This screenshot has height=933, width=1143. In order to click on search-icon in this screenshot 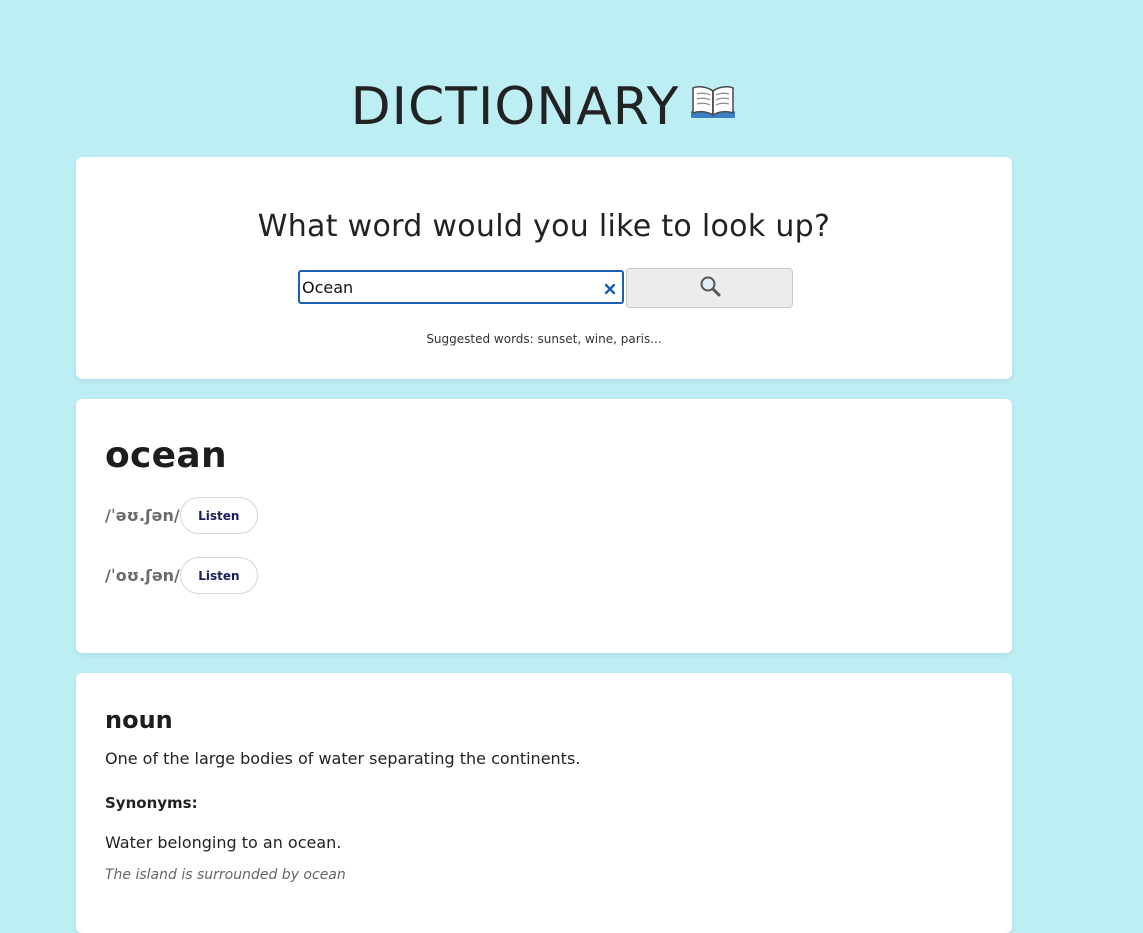, I will do `click(710, 288)`.